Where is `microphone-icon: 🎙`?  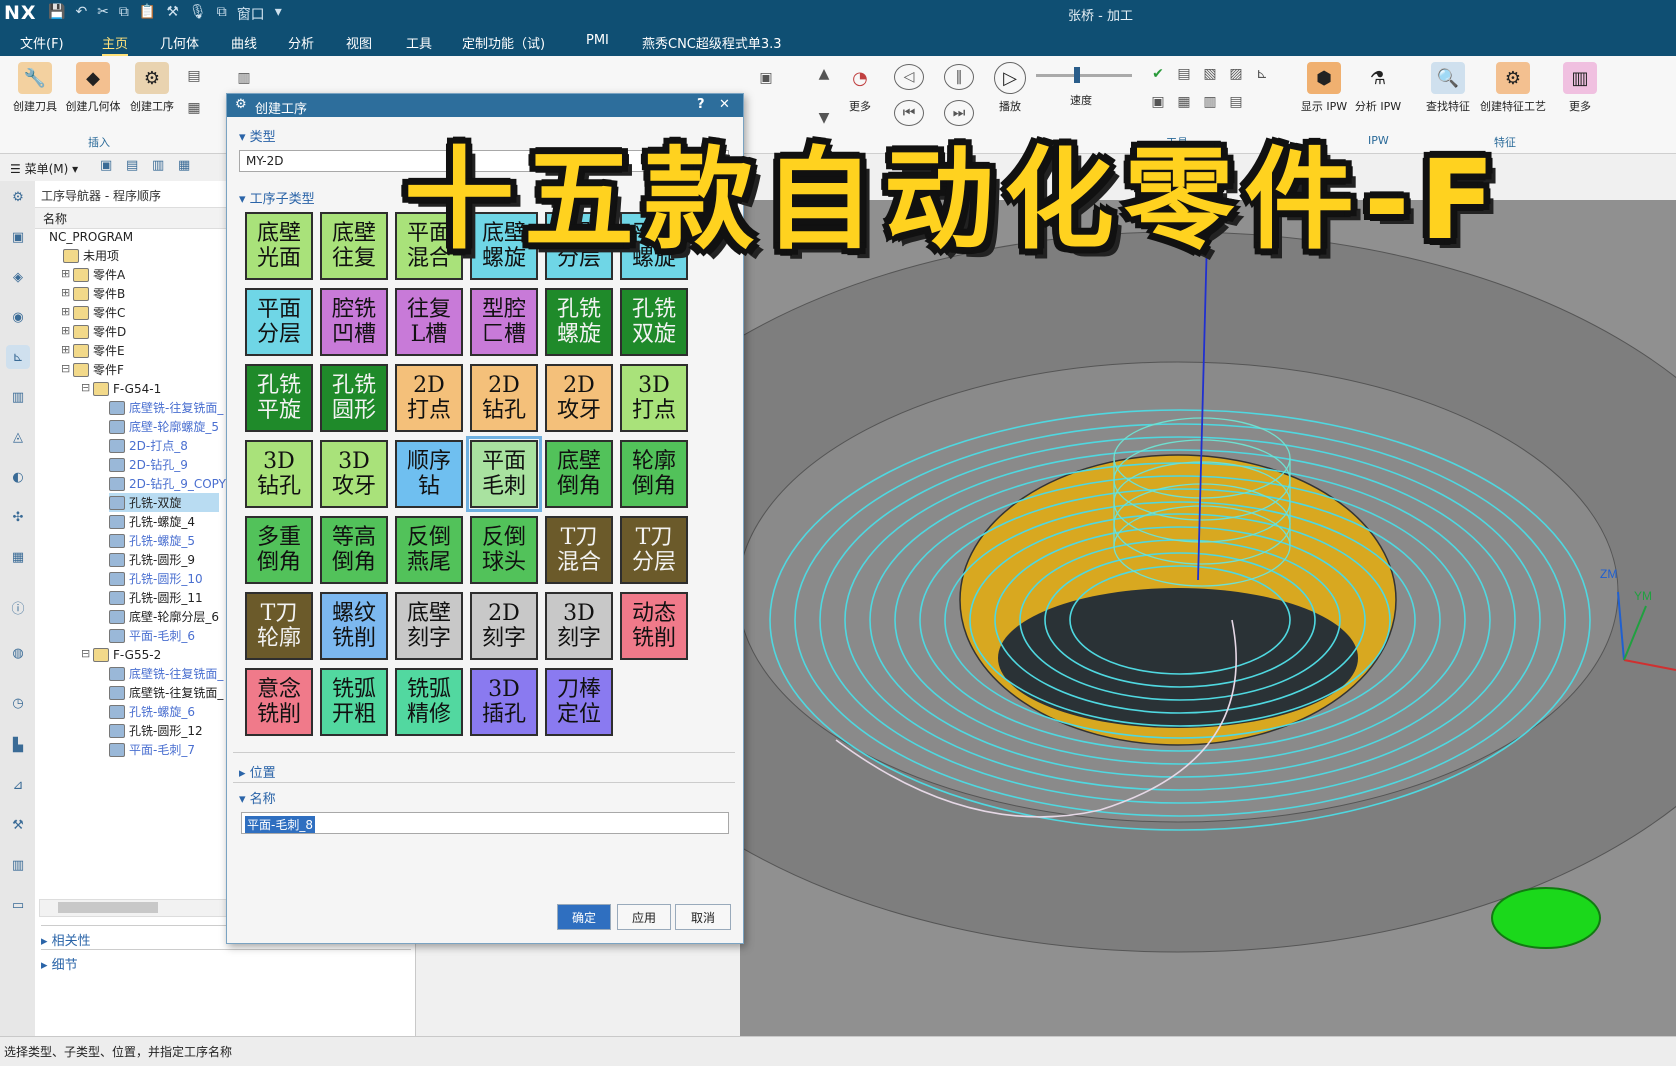
microphone-icon: 🎙 is located at coordinates (198, 14).